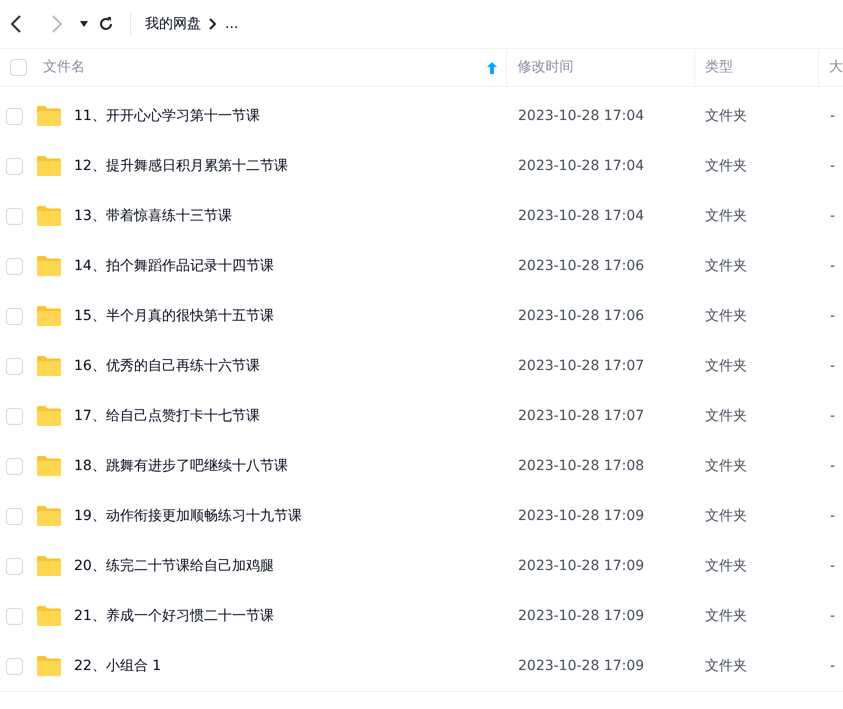 This screenshot has height=709, width=843. I want to click on file-name: 15、半个月真的很快第十五节课, so click(174, 316).